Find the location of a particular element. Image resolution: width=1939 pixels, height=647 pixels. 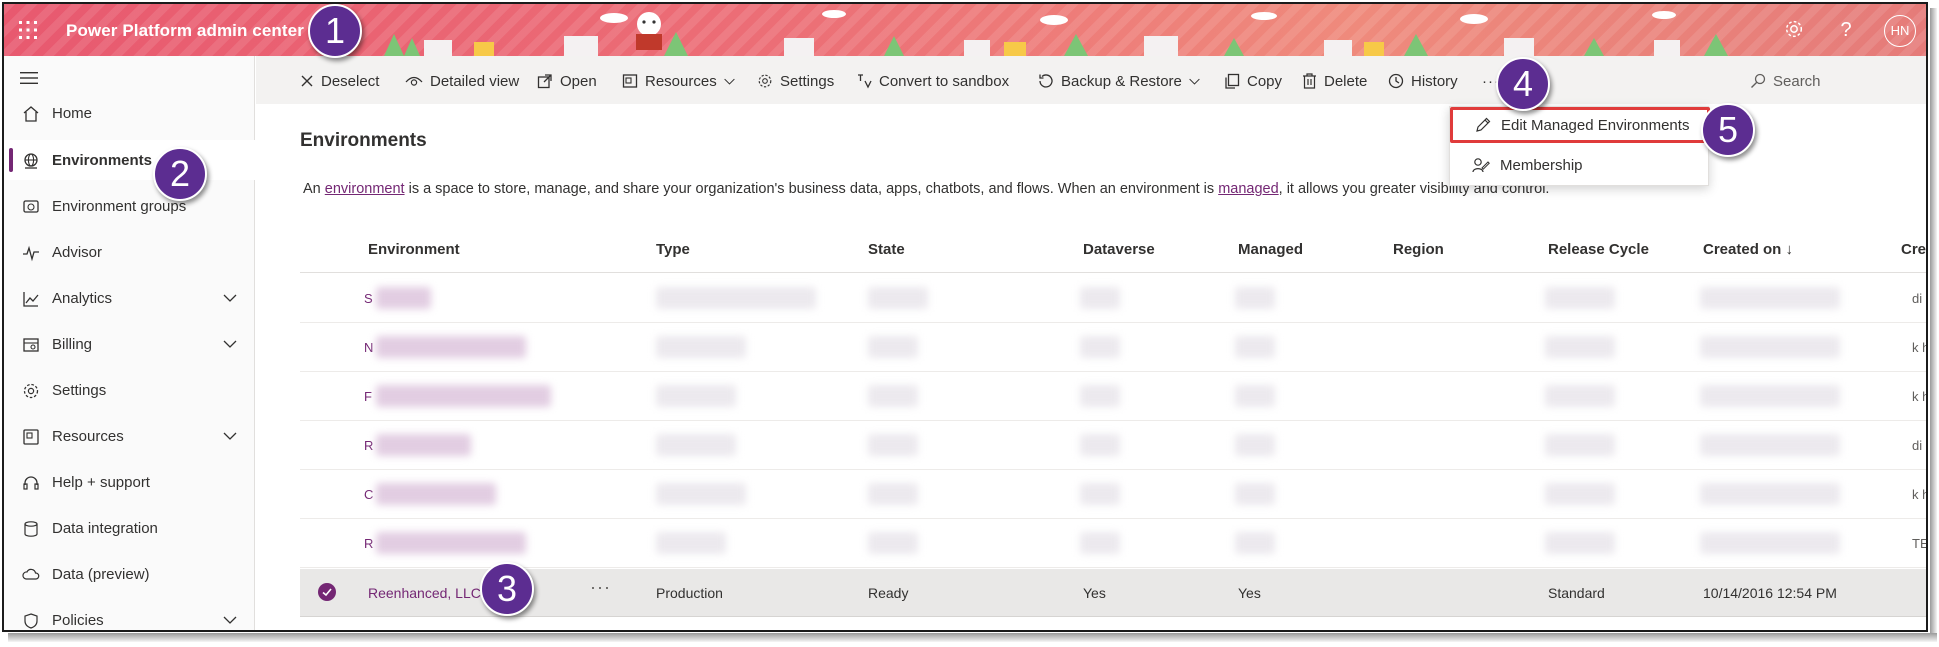

menu-item-membership: Membership is located at coordinates (1580, 165).